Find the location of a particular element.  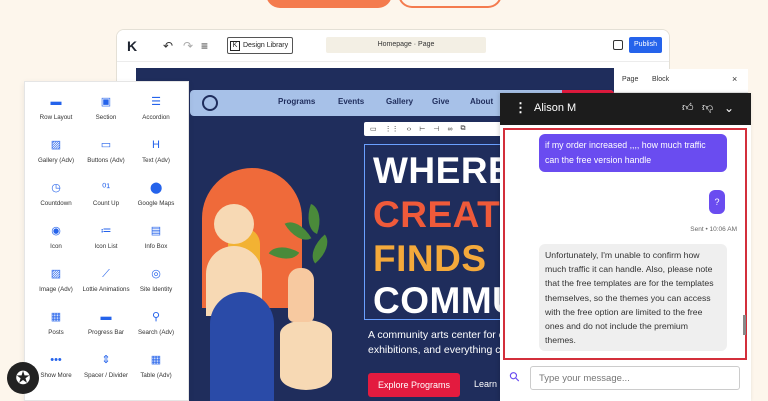

list-view-icon: ≡ is located at coordinates (204, 46).